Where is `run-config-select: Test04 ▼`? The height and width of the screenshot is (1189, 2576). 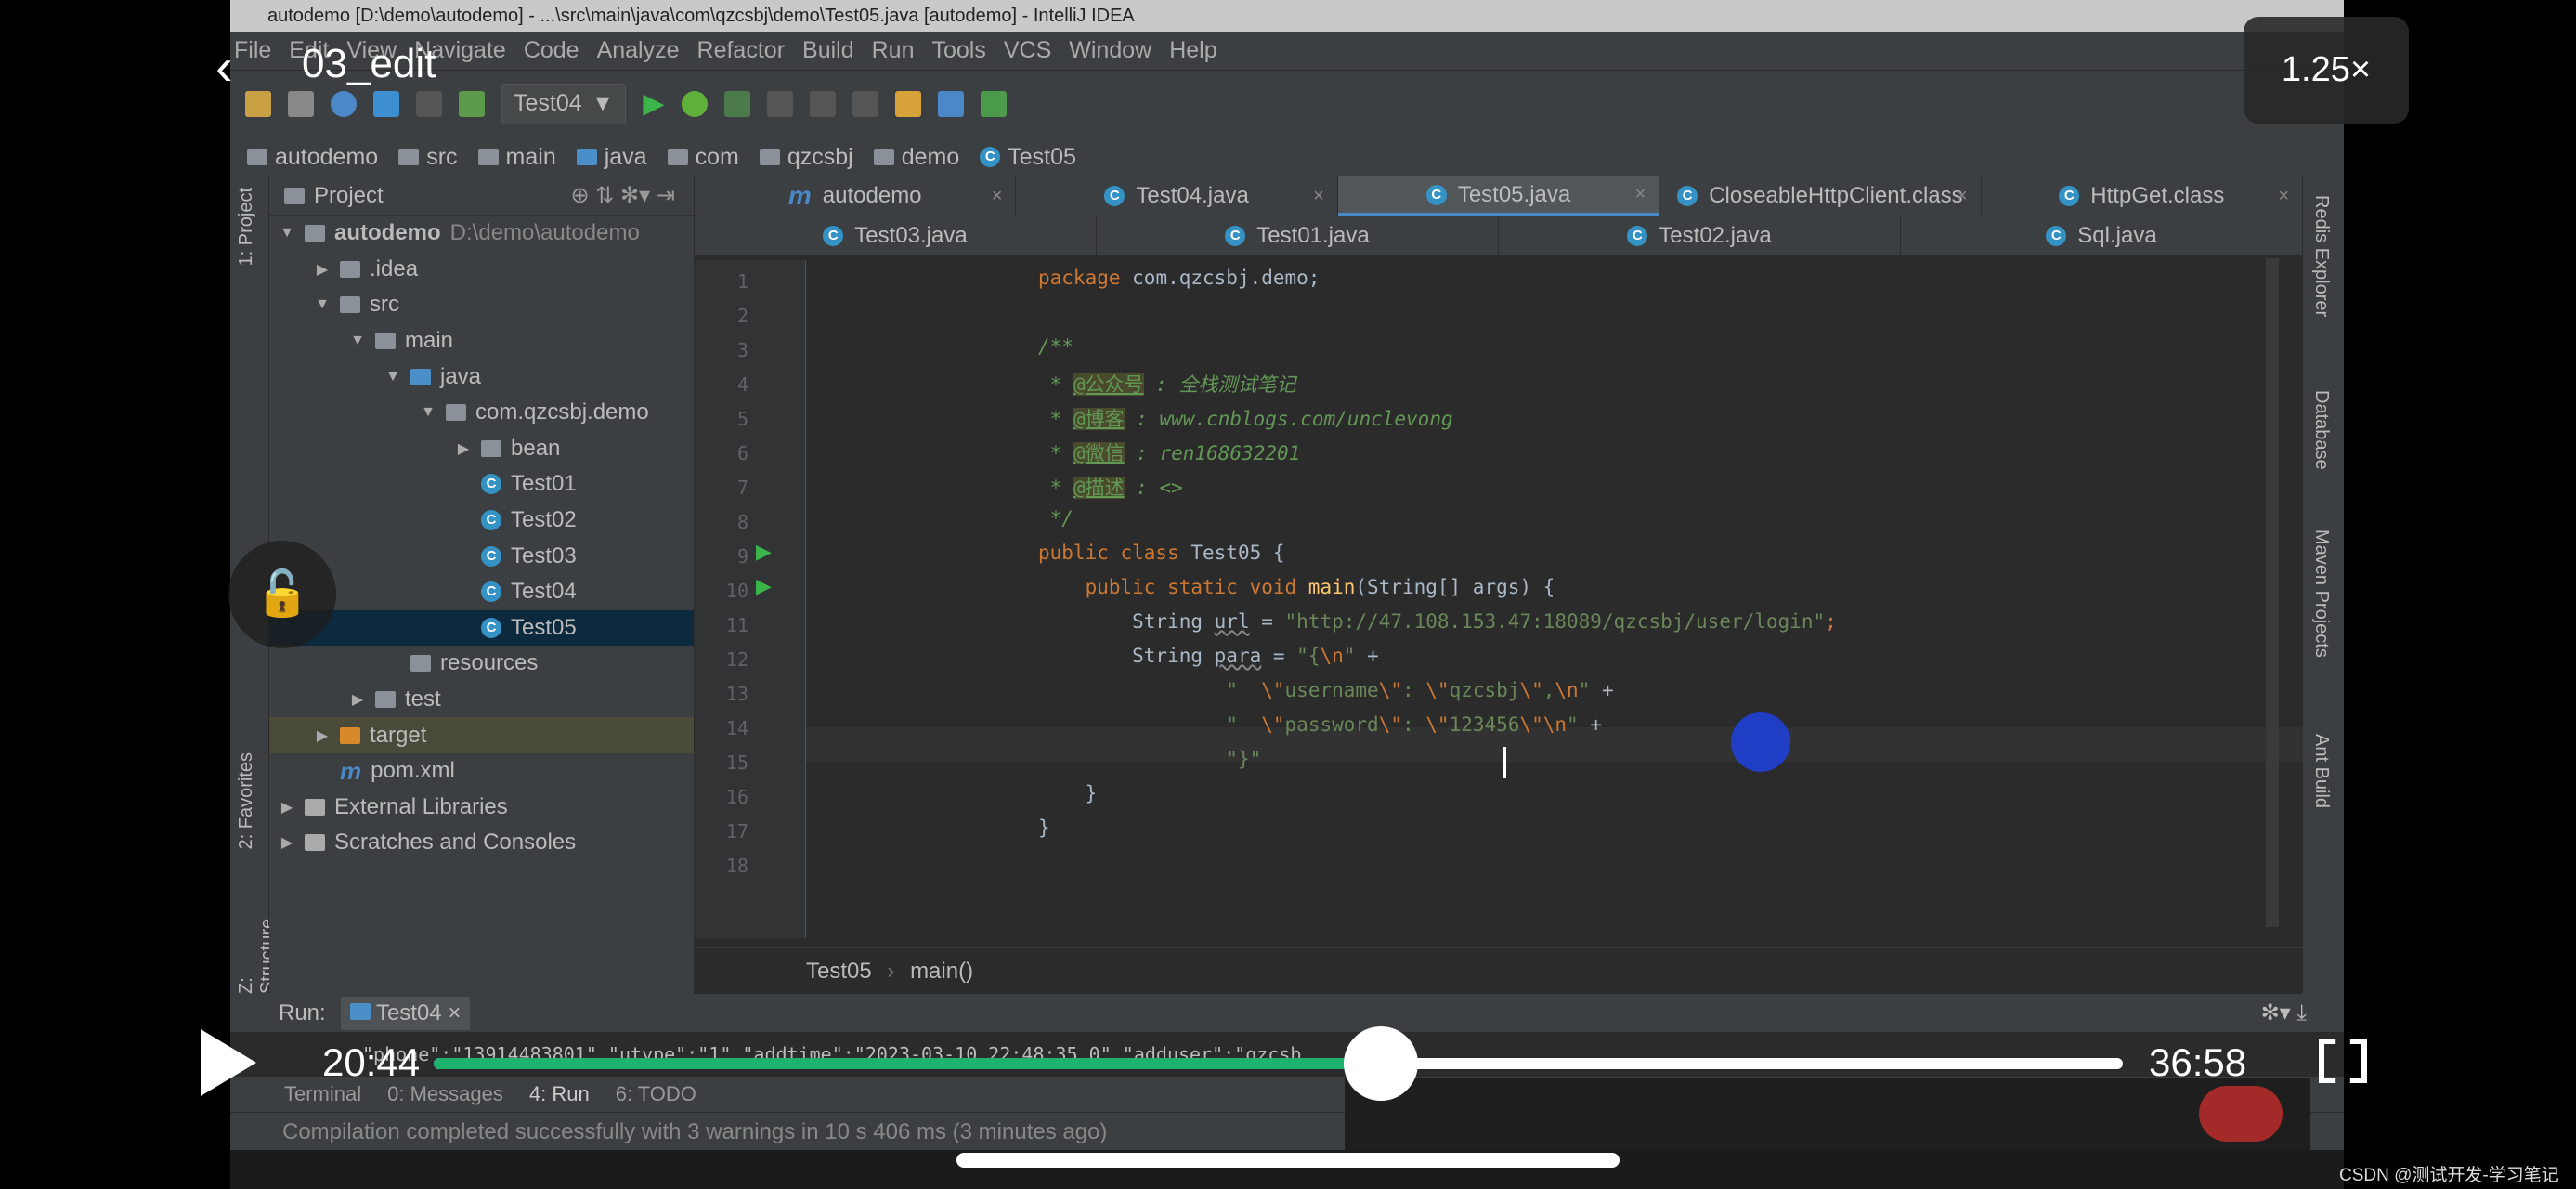 run-config-select: Test04 ▼ is located at coordinates (564, 104).